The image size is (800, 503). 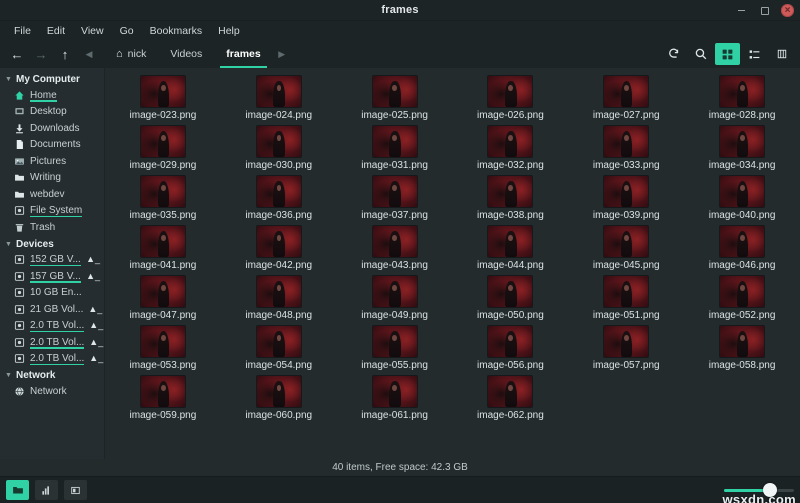 What do you see at coordinates (163, 249) in the screenshot?
I see `file-item: image-041.png` at bounding box center [163, 249].